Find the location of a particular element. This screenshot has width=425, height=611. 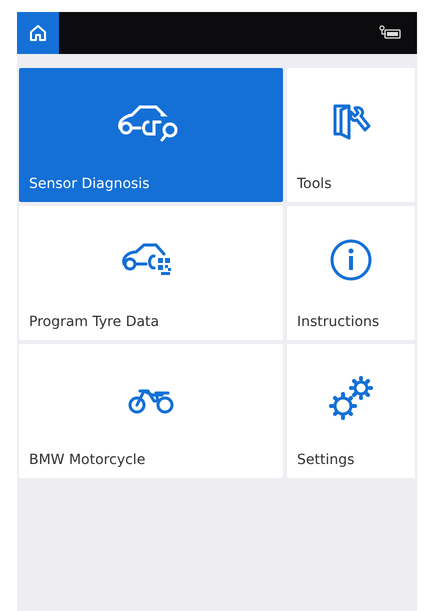

menu-tile: BMW Motorcycle is located at coordinates (151, 411).